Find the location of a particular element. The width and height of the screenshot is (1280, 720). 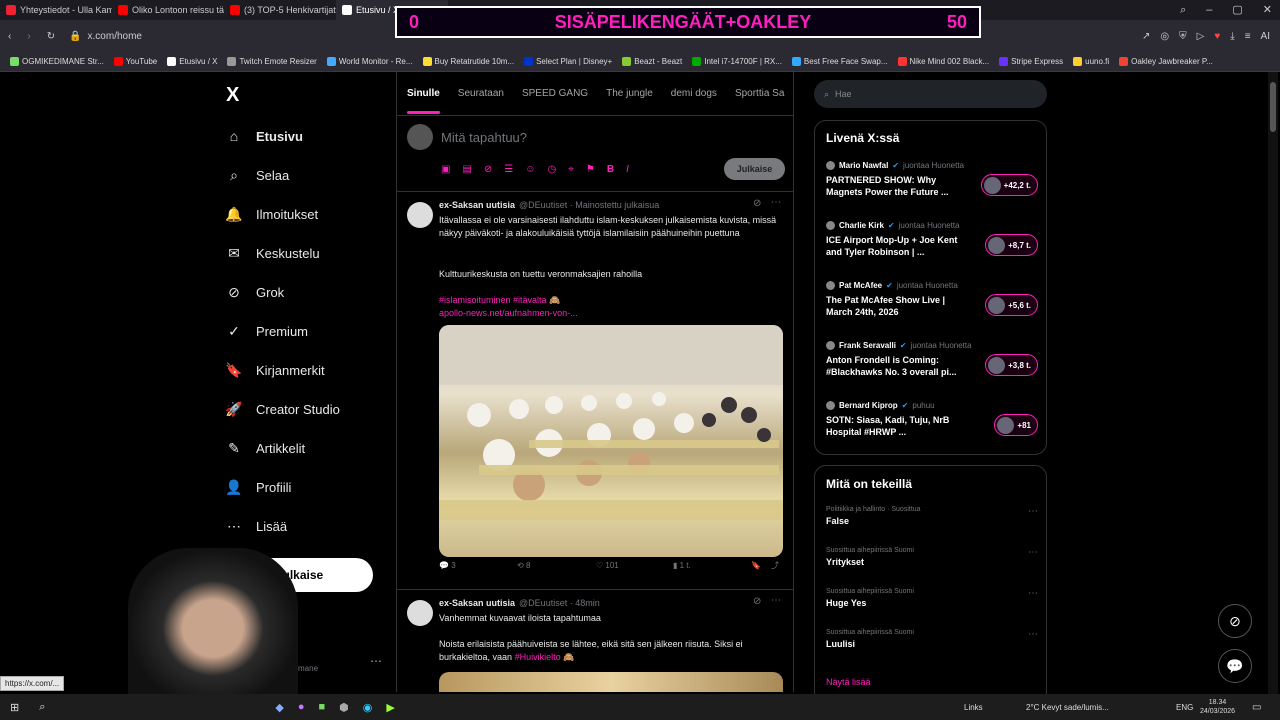

italic-icon: I is located at coordinates (627, 169).